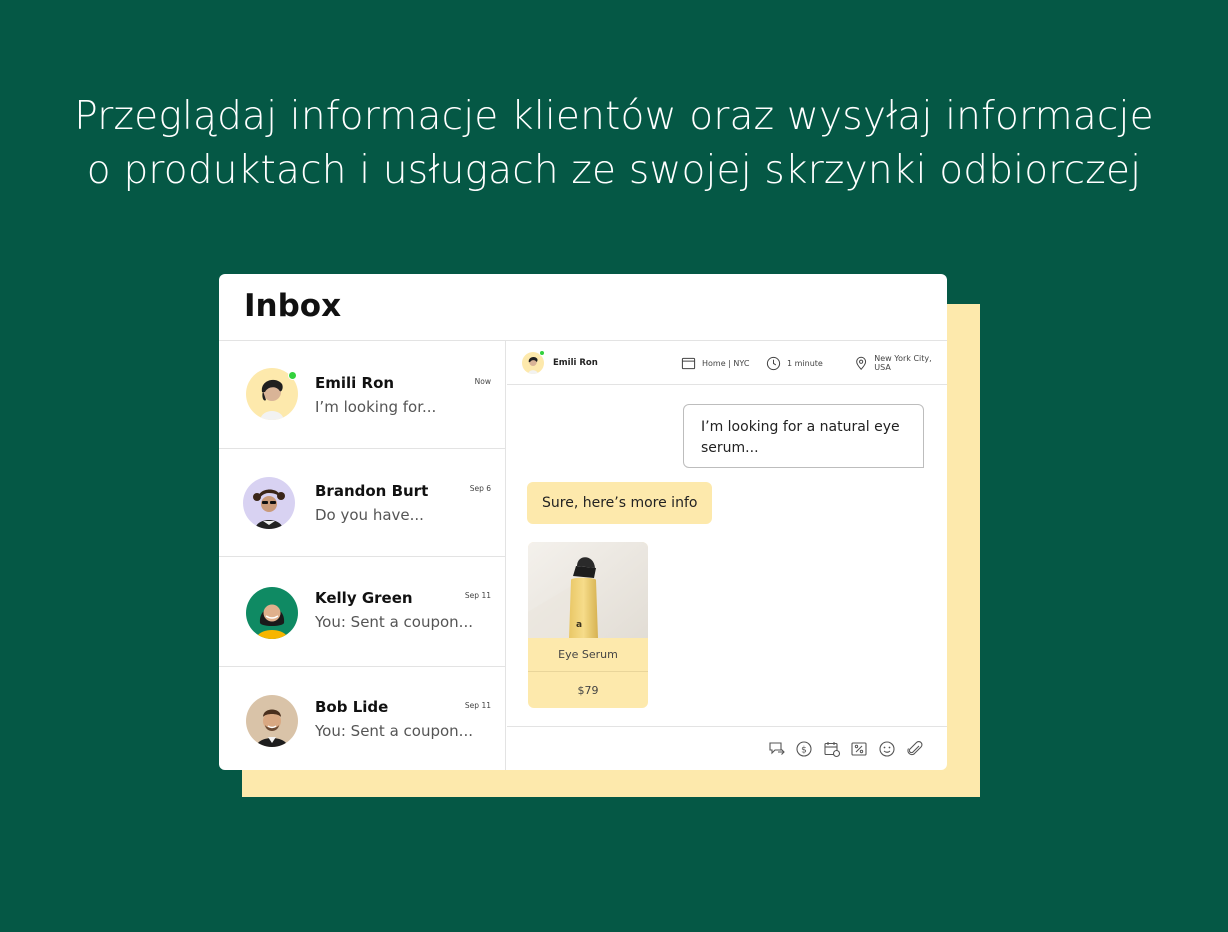  Describe the element at coordinates (859, 749) in the screenshot. I see `coupon-icon` at that location.